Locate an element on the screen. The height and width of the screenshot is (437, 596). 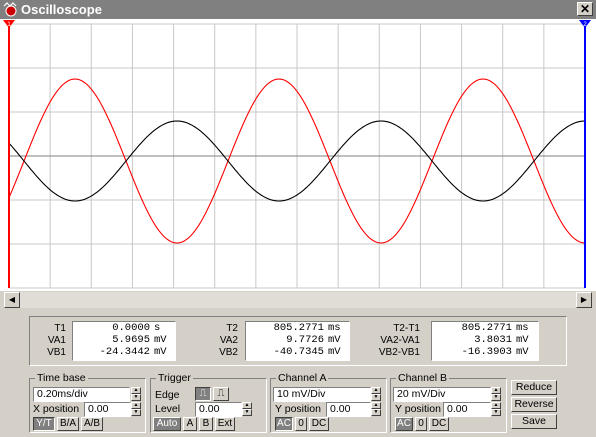
close-button: ✕ is located at coordinates (585, 9).